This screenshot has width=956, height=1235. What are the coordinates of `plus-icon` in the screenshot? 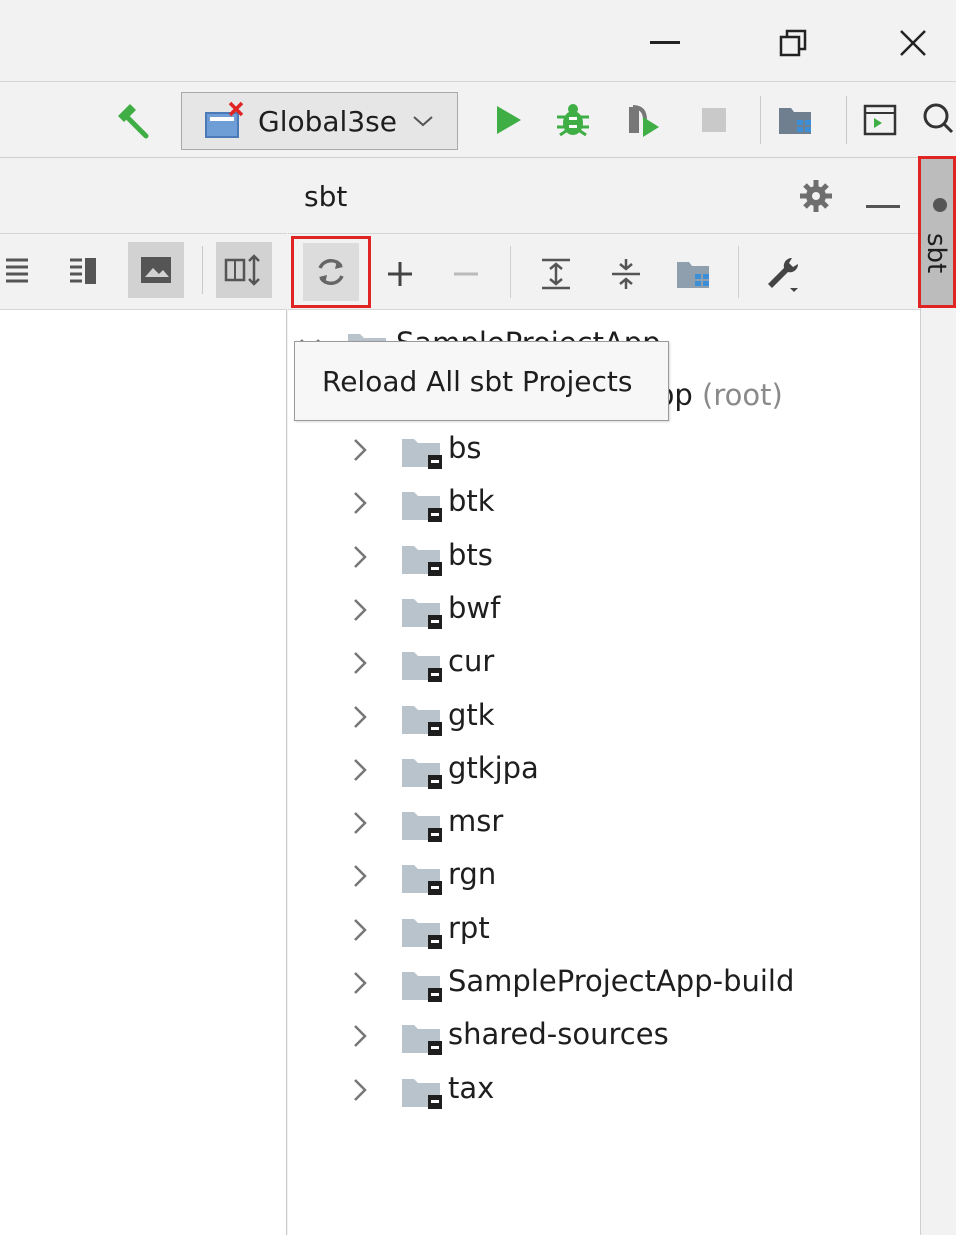 It's located at (400, 274).